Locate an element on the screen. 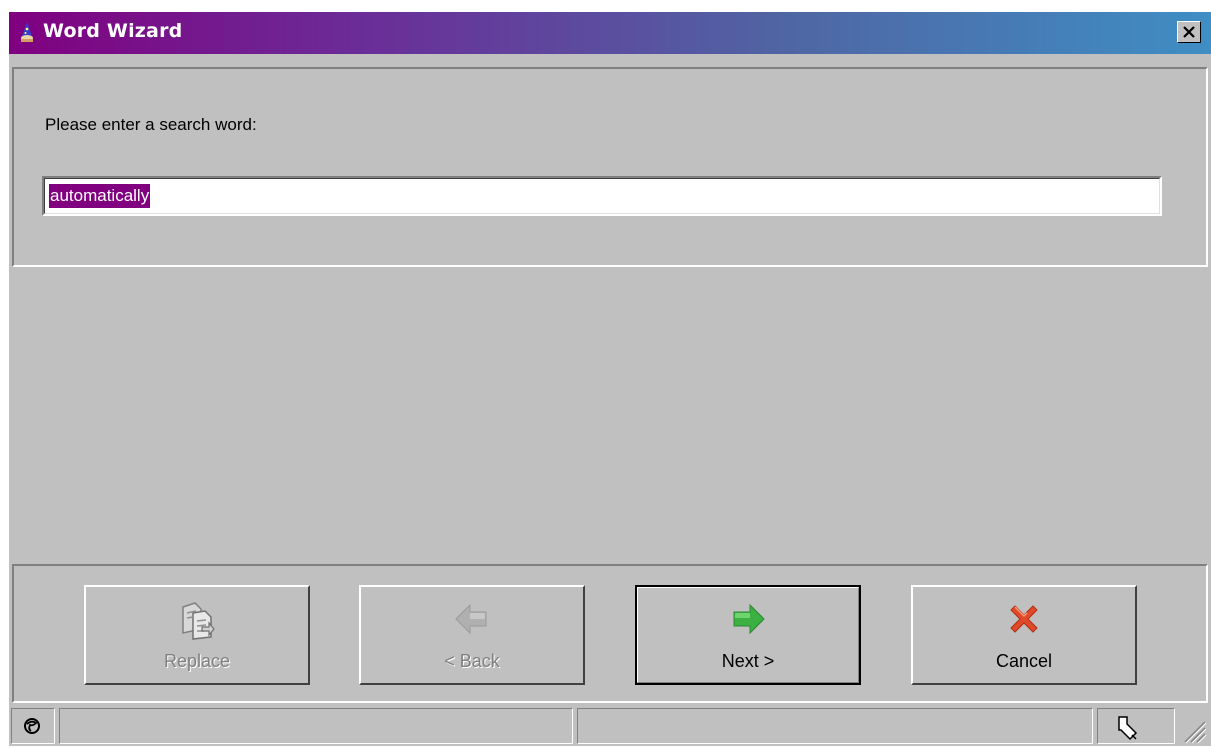 The width and height of the screenshot is (1211, 749). globe-icon is located at coordinates (32, 728).